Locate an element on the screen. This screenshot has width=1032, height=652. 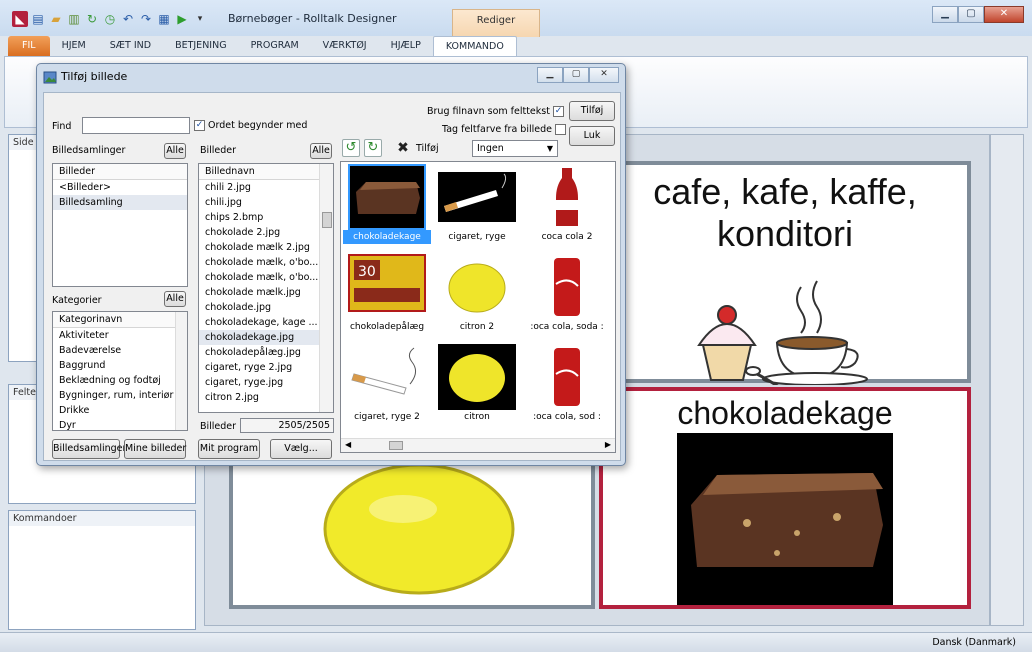
my-program-button: Mit program is located at coordinates (229, 449).